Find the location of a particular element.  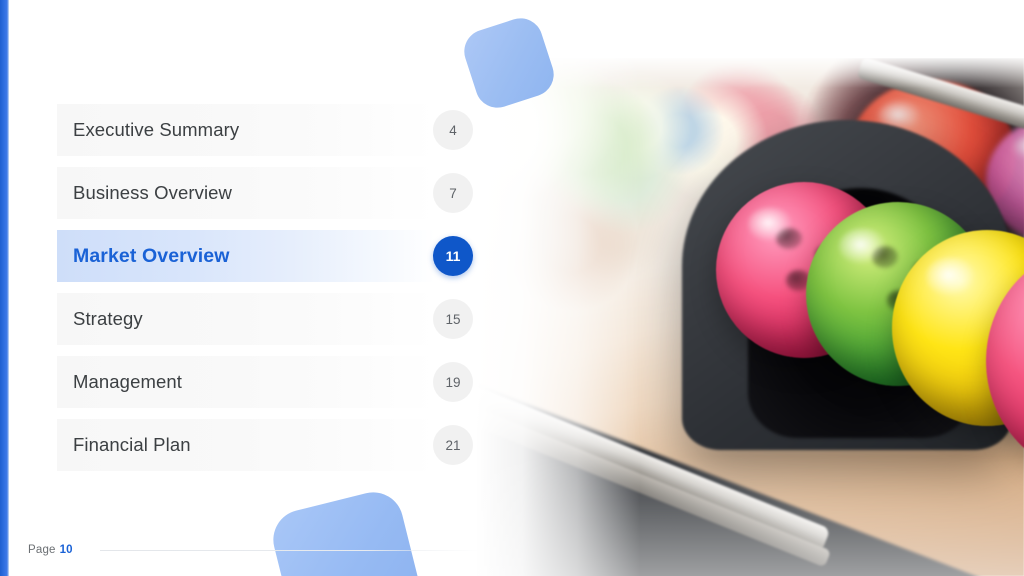

left-accent-bar is located at coordinates (4, 288).